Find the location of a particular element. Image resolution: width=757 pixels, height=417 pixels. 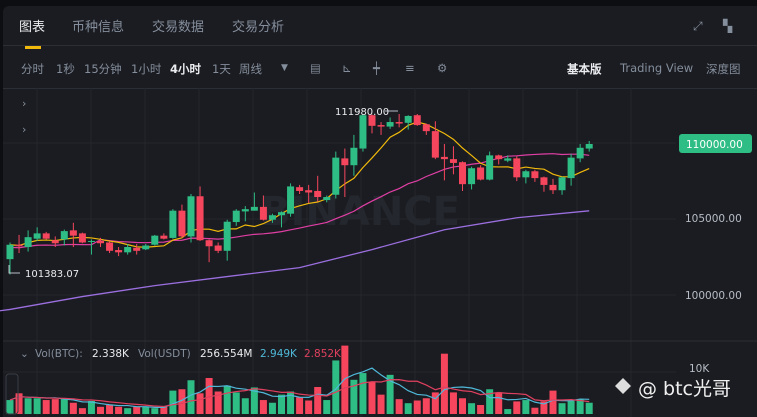

volume-legend-chevron-icon: ⌄ is located at coordinates (24, 354).